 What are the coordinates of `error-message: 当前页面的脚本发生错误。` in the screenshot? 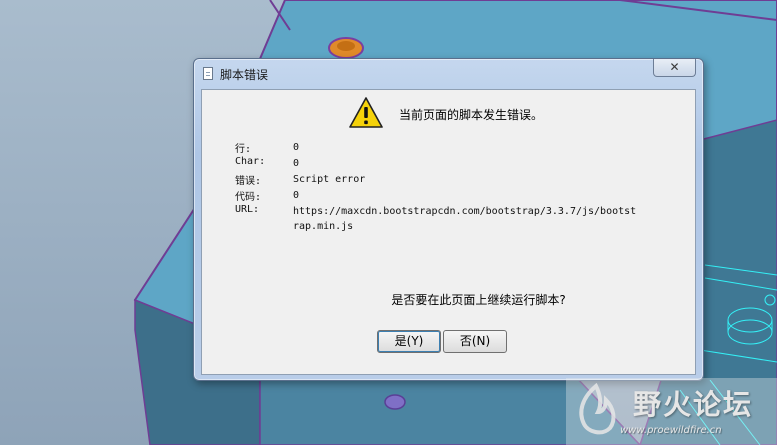 It's located at (471, 115).